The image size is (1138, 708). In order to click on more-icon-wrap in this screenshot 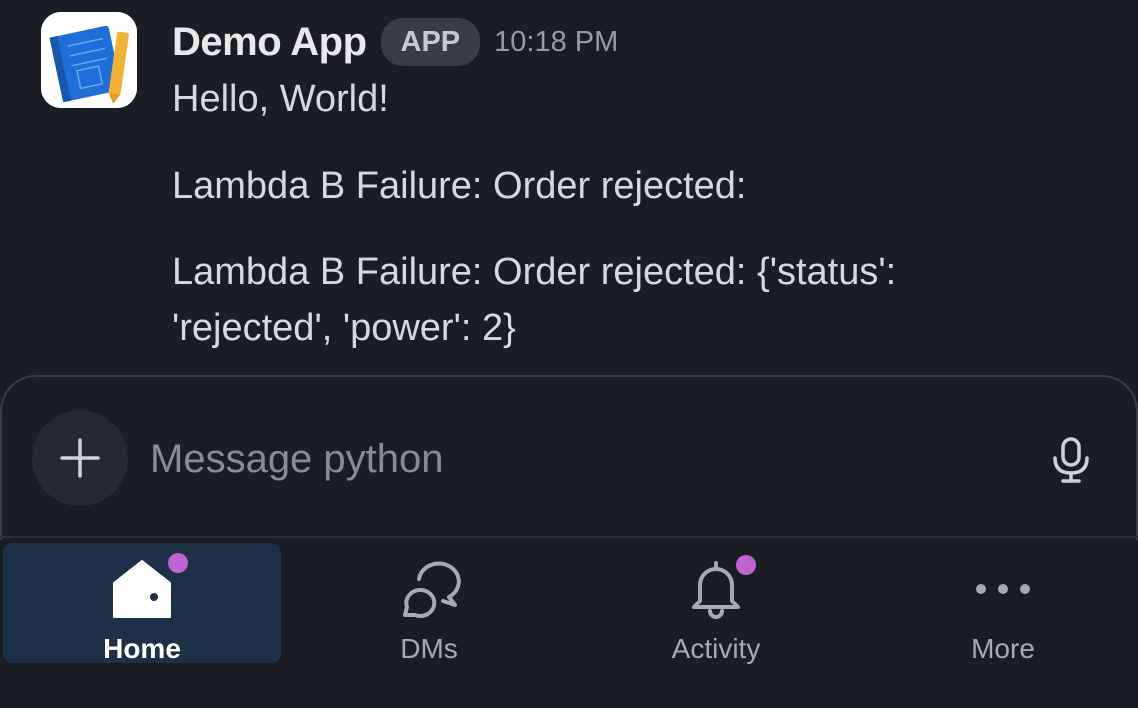, I will do `click(1003, 589)`.